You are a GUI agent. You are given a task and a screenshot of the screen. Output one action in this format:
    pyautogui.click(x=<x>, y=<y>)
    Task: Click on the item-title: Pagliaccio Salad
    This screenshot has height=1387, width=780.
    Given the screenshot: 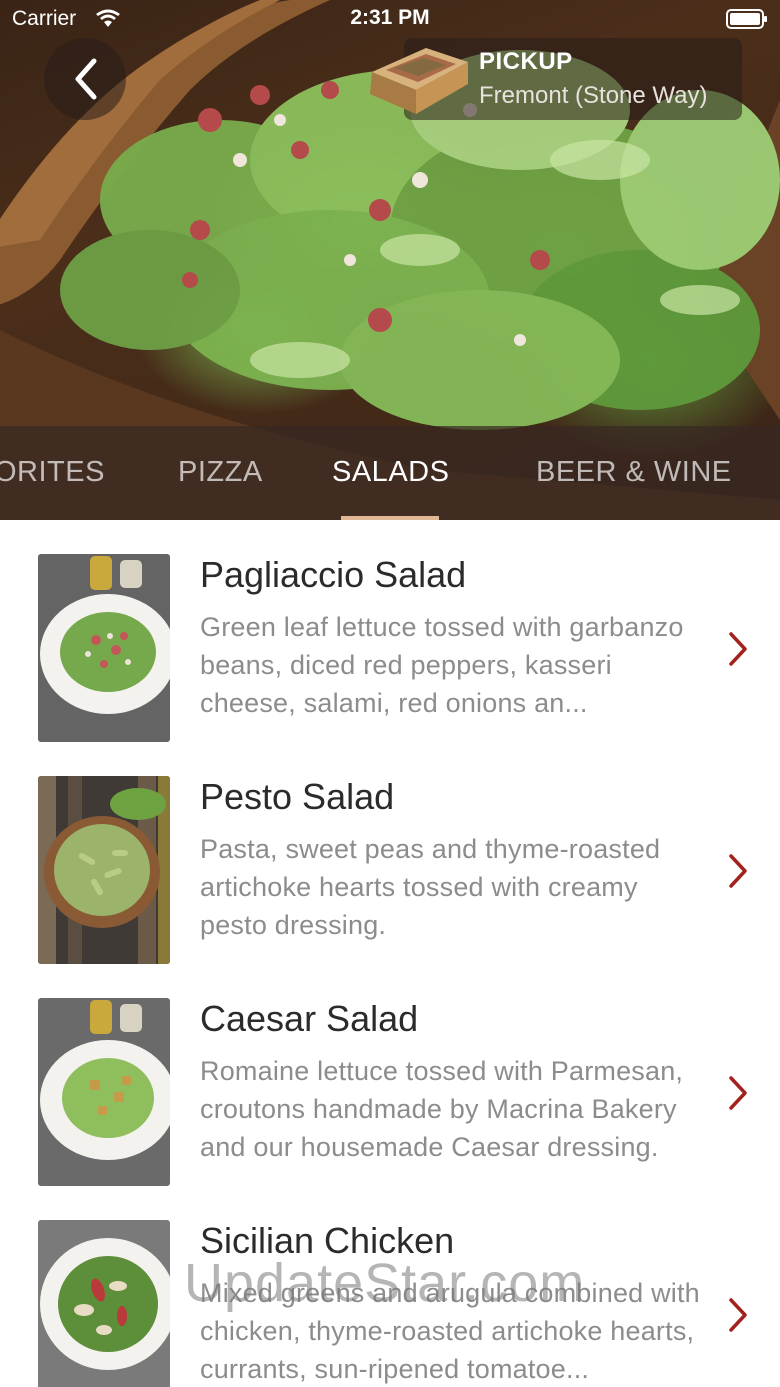 What is the action you would take?
    pyautogui.click(x=333, y=574)
    